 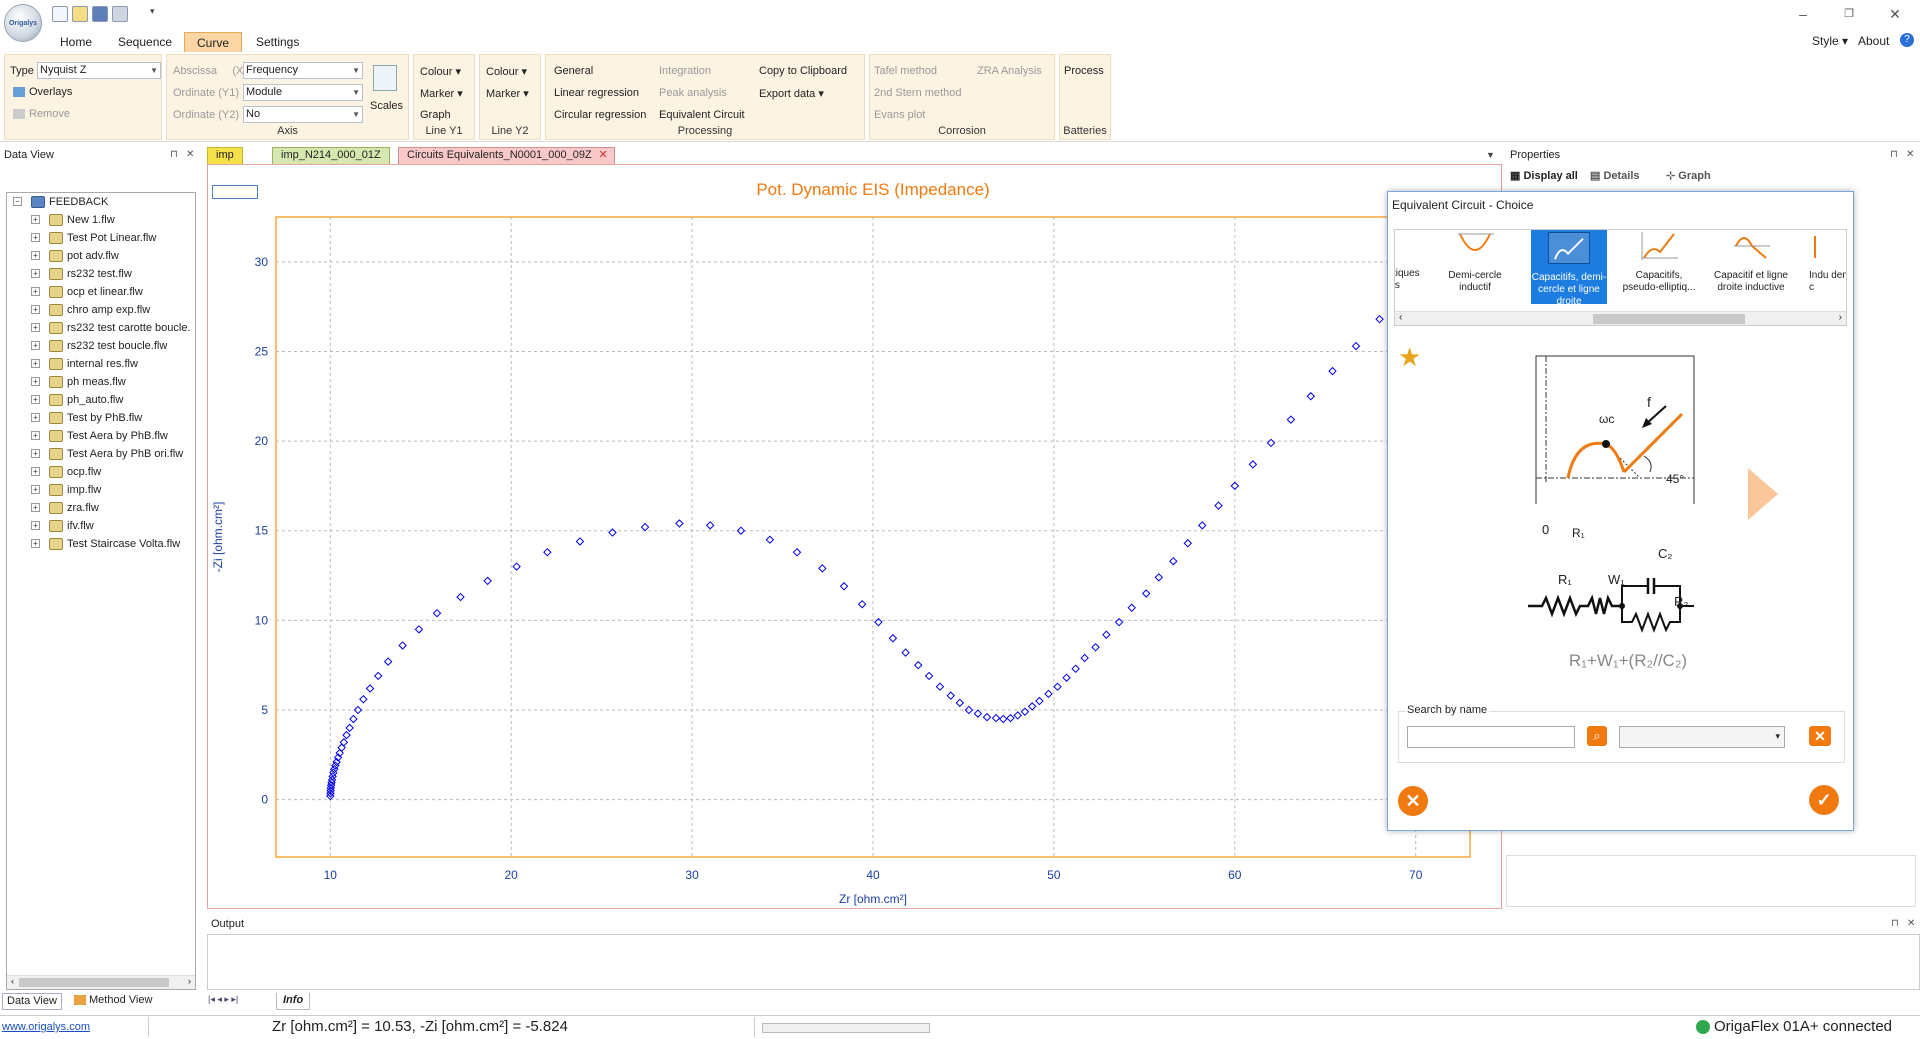 What do you see at coordinates (702, 115) in the screenshot?
I see `equivalent-circuit-button: Equivalent Circuit` at bounding box center [702, 115].